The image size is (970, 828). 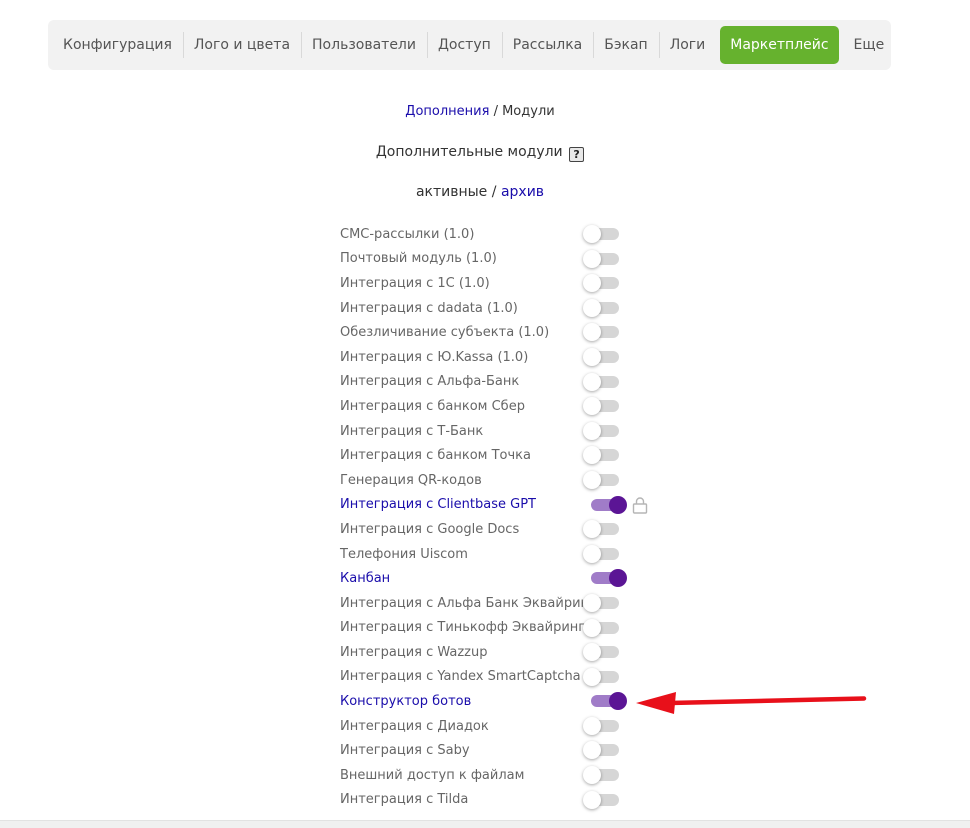 What do you see at coordinates (522, 192) in the screenshot?
I see `filter-archive-link: архив` at bounding box center [522, 192].